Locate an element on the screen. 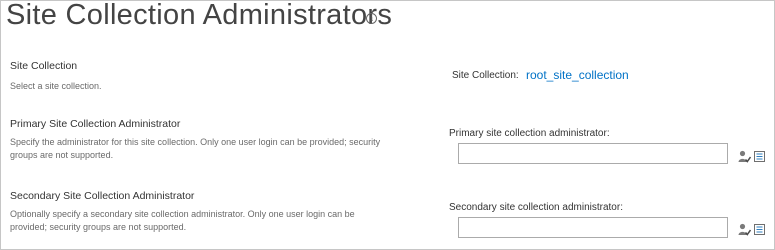 This screenshot has width=775, height=250. site-collection-link: root_site_collection is located at coordinates (577, 75).